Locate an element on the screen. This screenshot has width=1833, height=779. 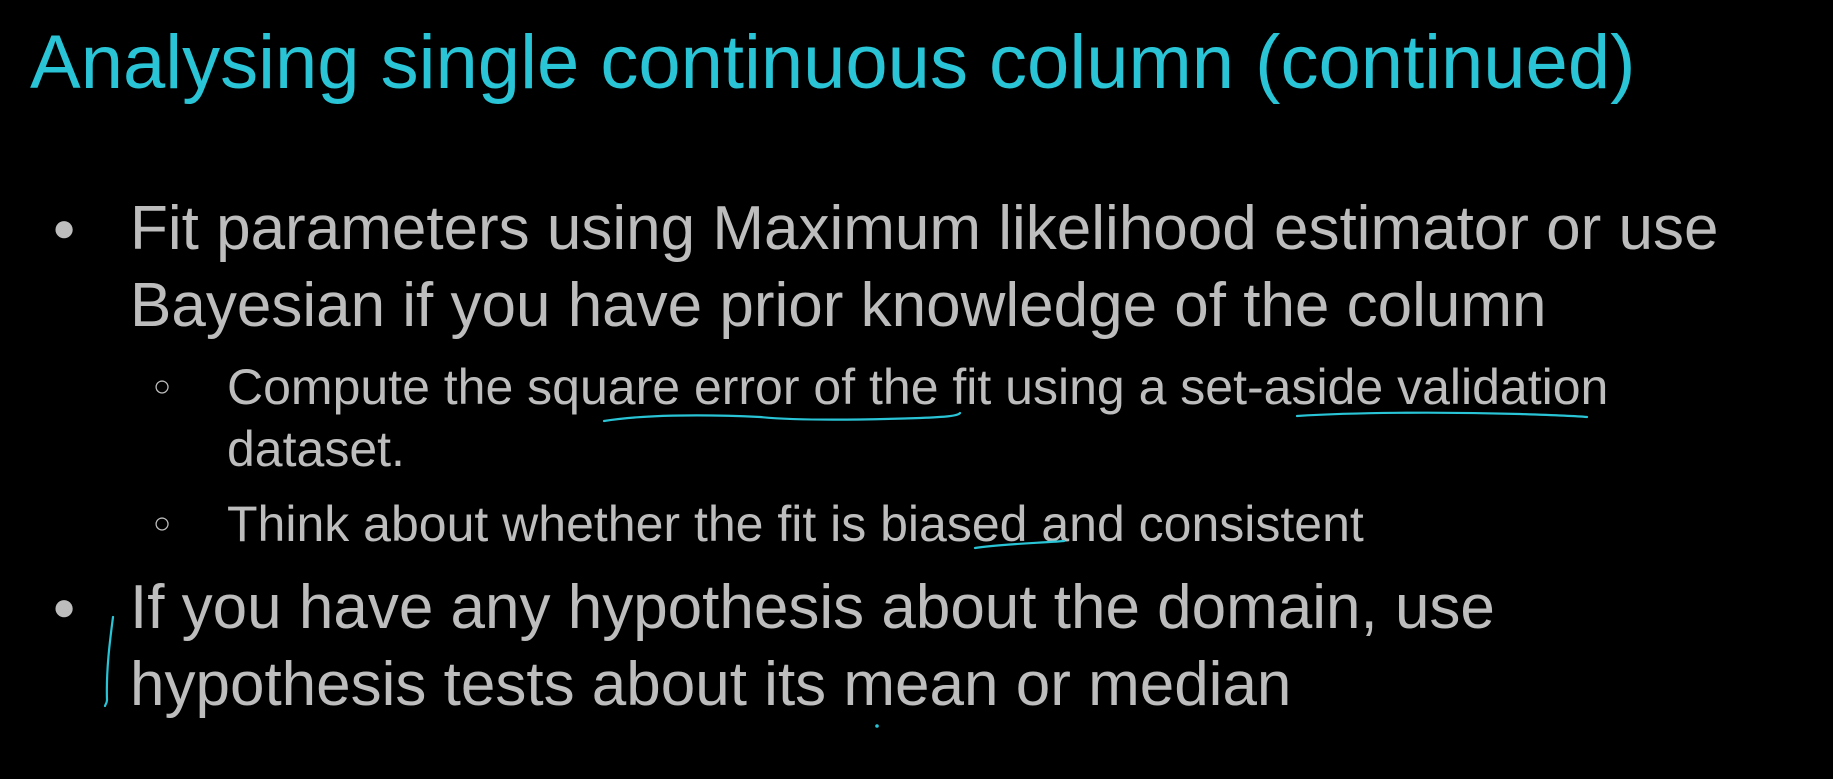
ink-dot is located at coordinates (877, 726).